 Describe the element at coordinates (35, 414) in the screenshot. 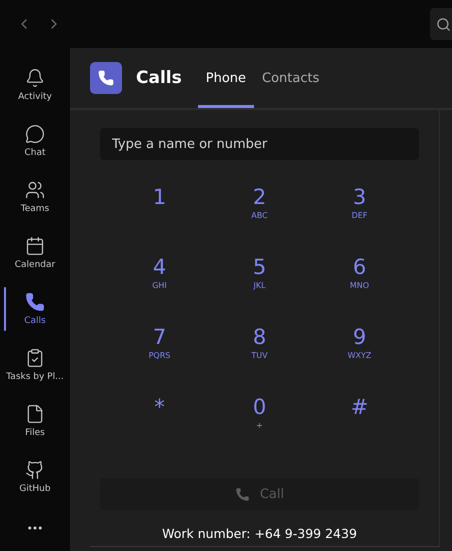

I see `file-icon` at that location.